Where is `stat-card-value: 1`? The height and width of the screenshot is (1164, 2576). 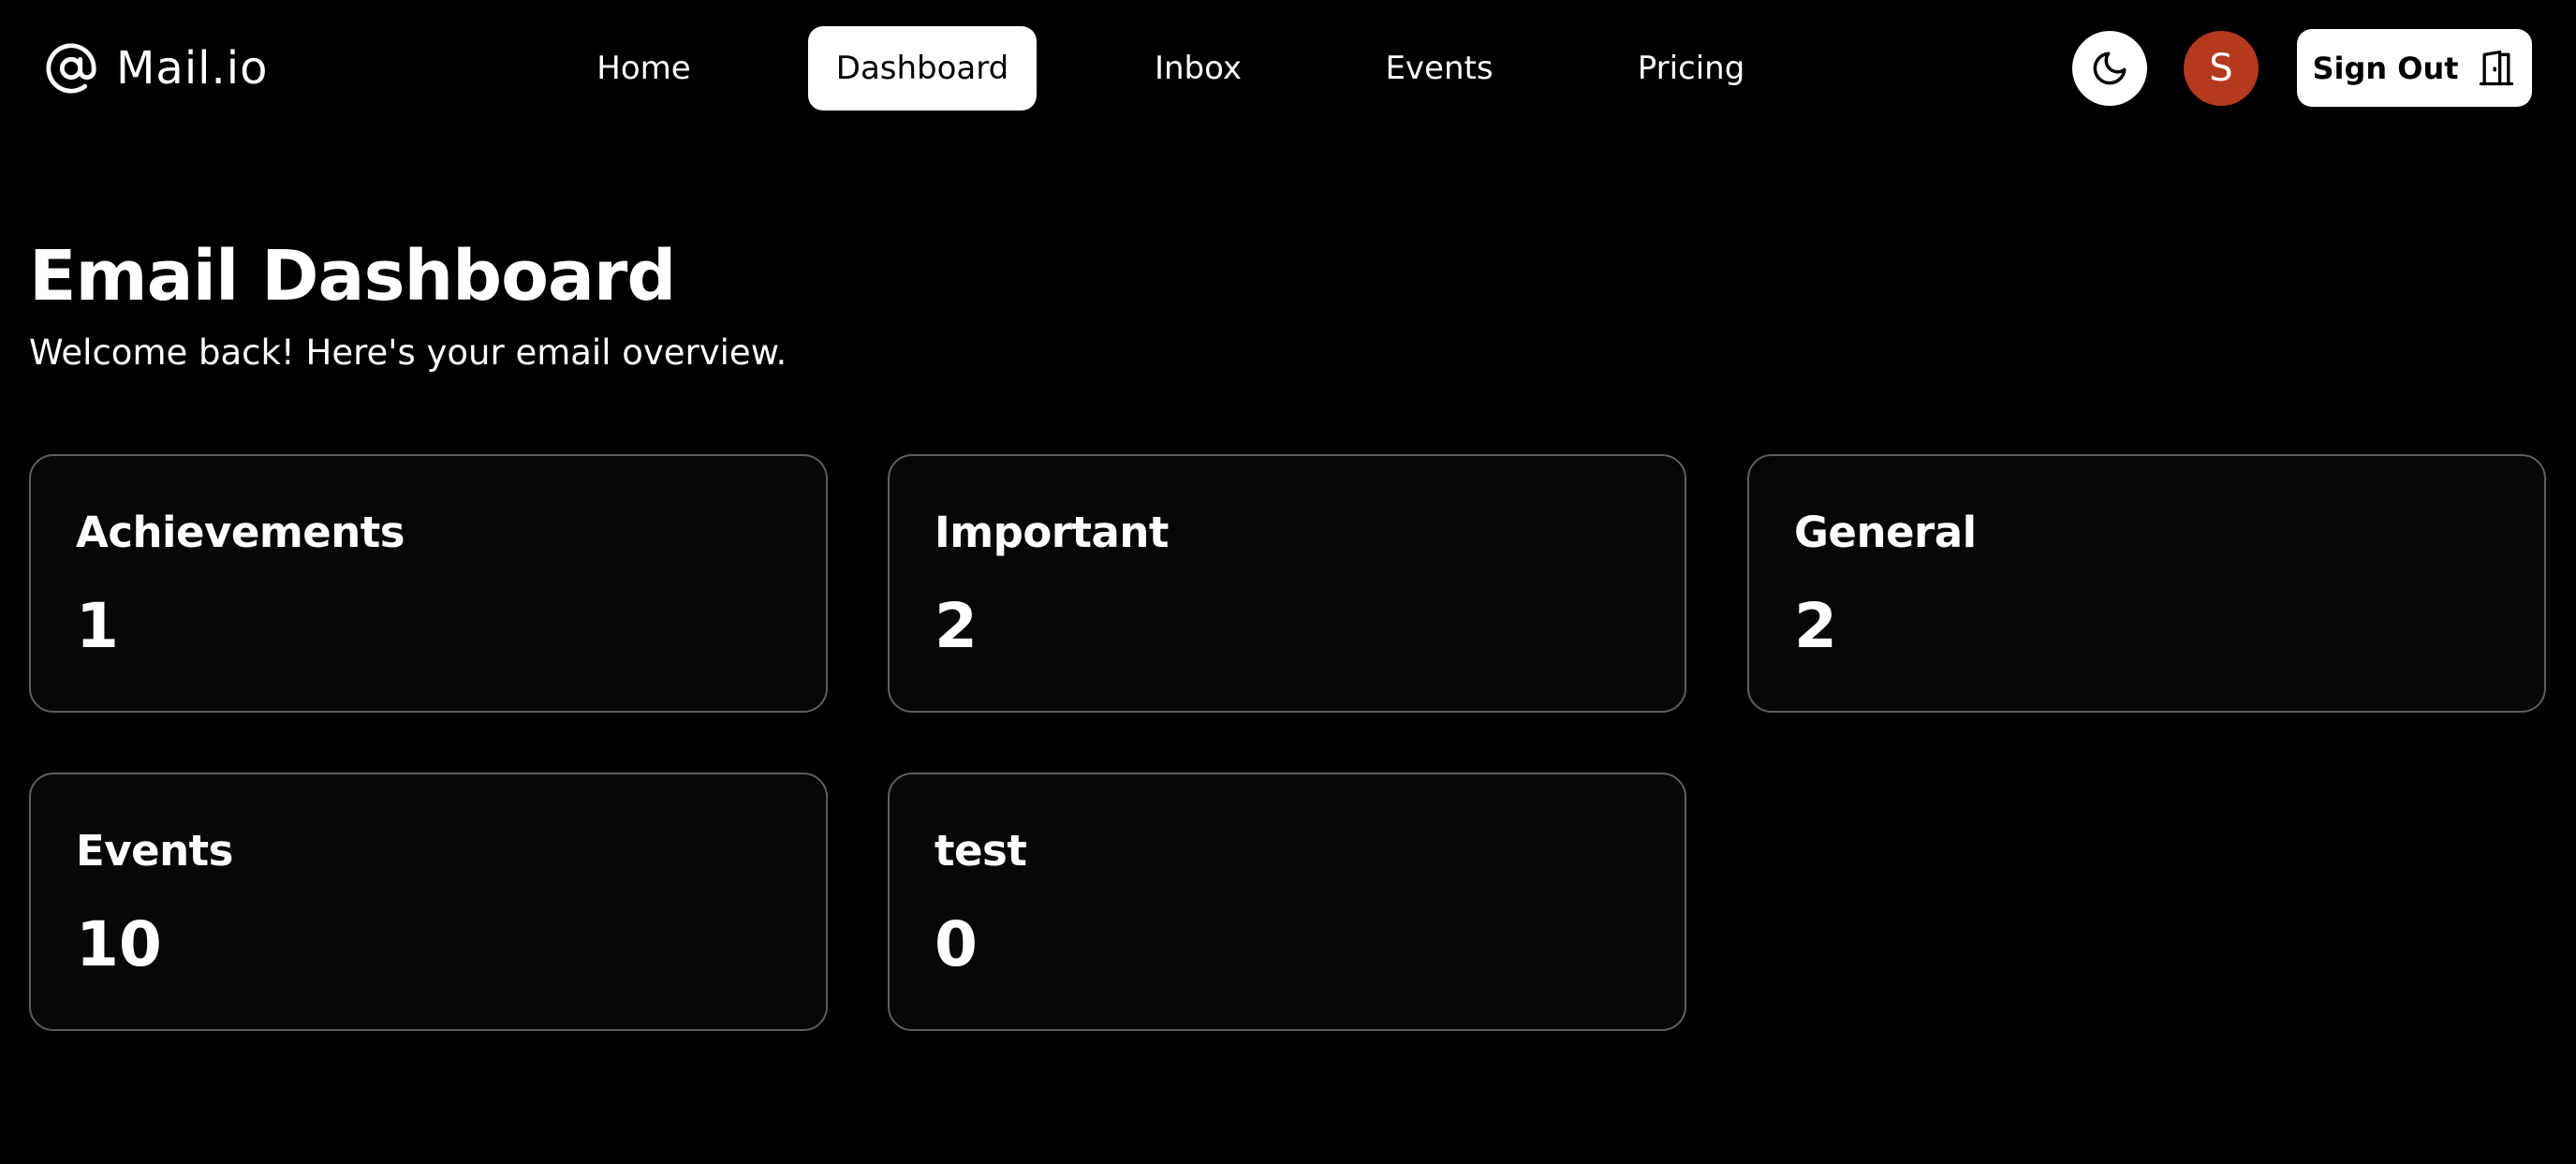
stat-card-value: 1 is located at coordinates (97, 626).